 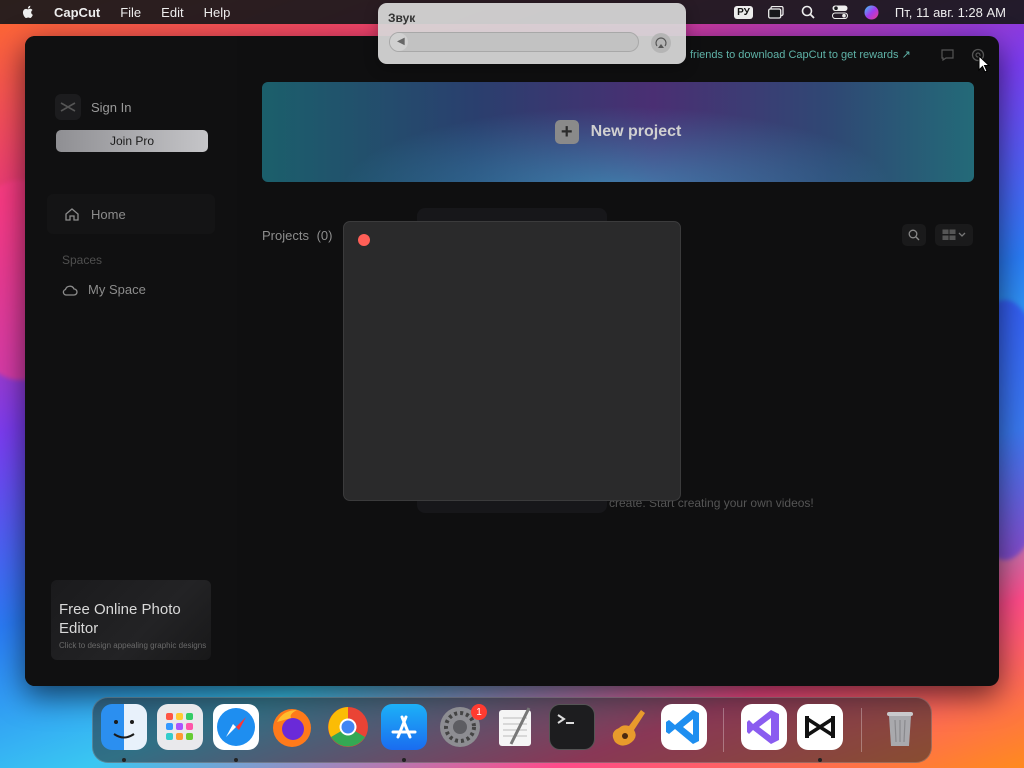 What do you see at coordinates (514, 42) in the screenshot?
I see `volume-slider: ◀` at bounding box center [514, 42].